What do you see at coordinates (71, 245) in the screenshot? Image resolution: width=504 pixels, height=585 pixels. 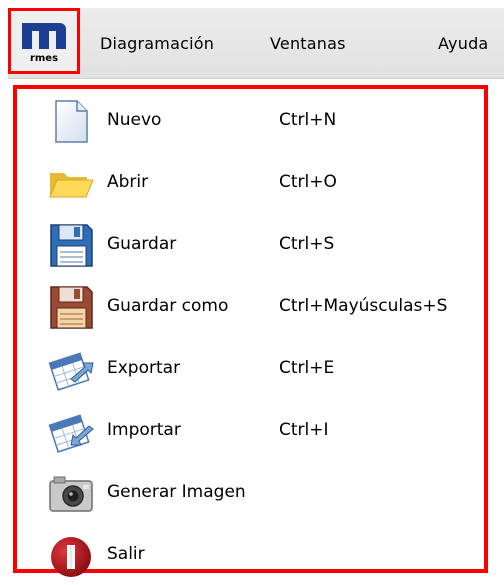 I see `floppy-save-icon` at bounding box center [71, 245].